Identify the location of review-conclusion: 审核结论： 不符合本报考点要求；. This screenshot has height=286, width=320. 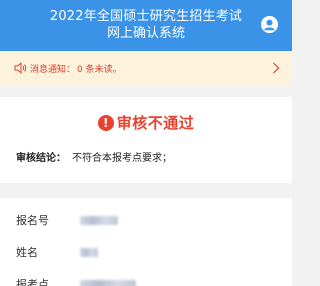
(94, 156).